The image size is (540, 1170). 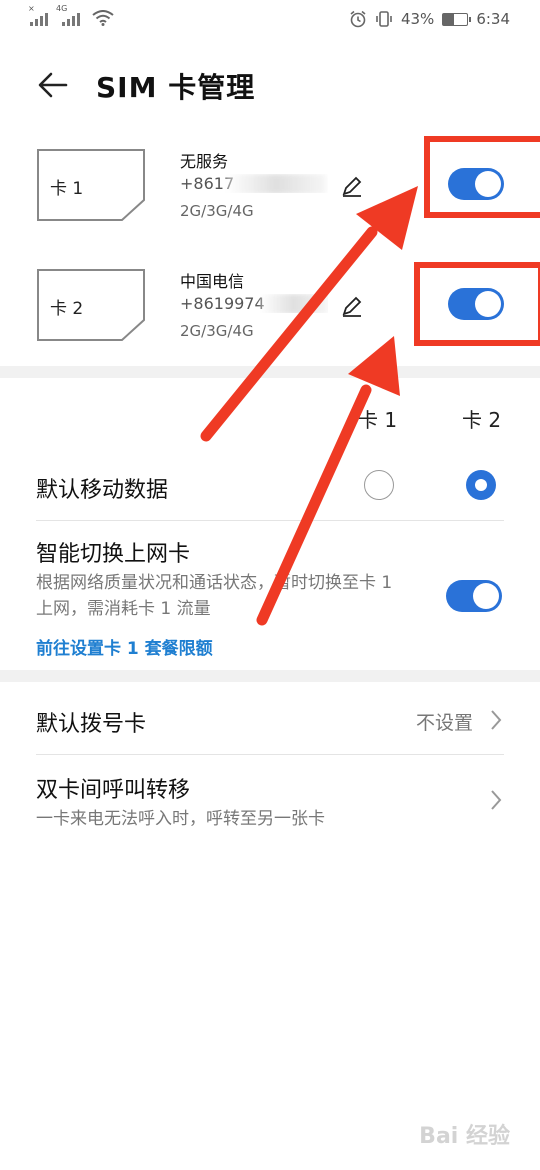 What do you see at coordinates (270, 722) in the screenshot?
I see `default-dial-row: 默认拨号卡 不设置` at bounding box center [270, 722].